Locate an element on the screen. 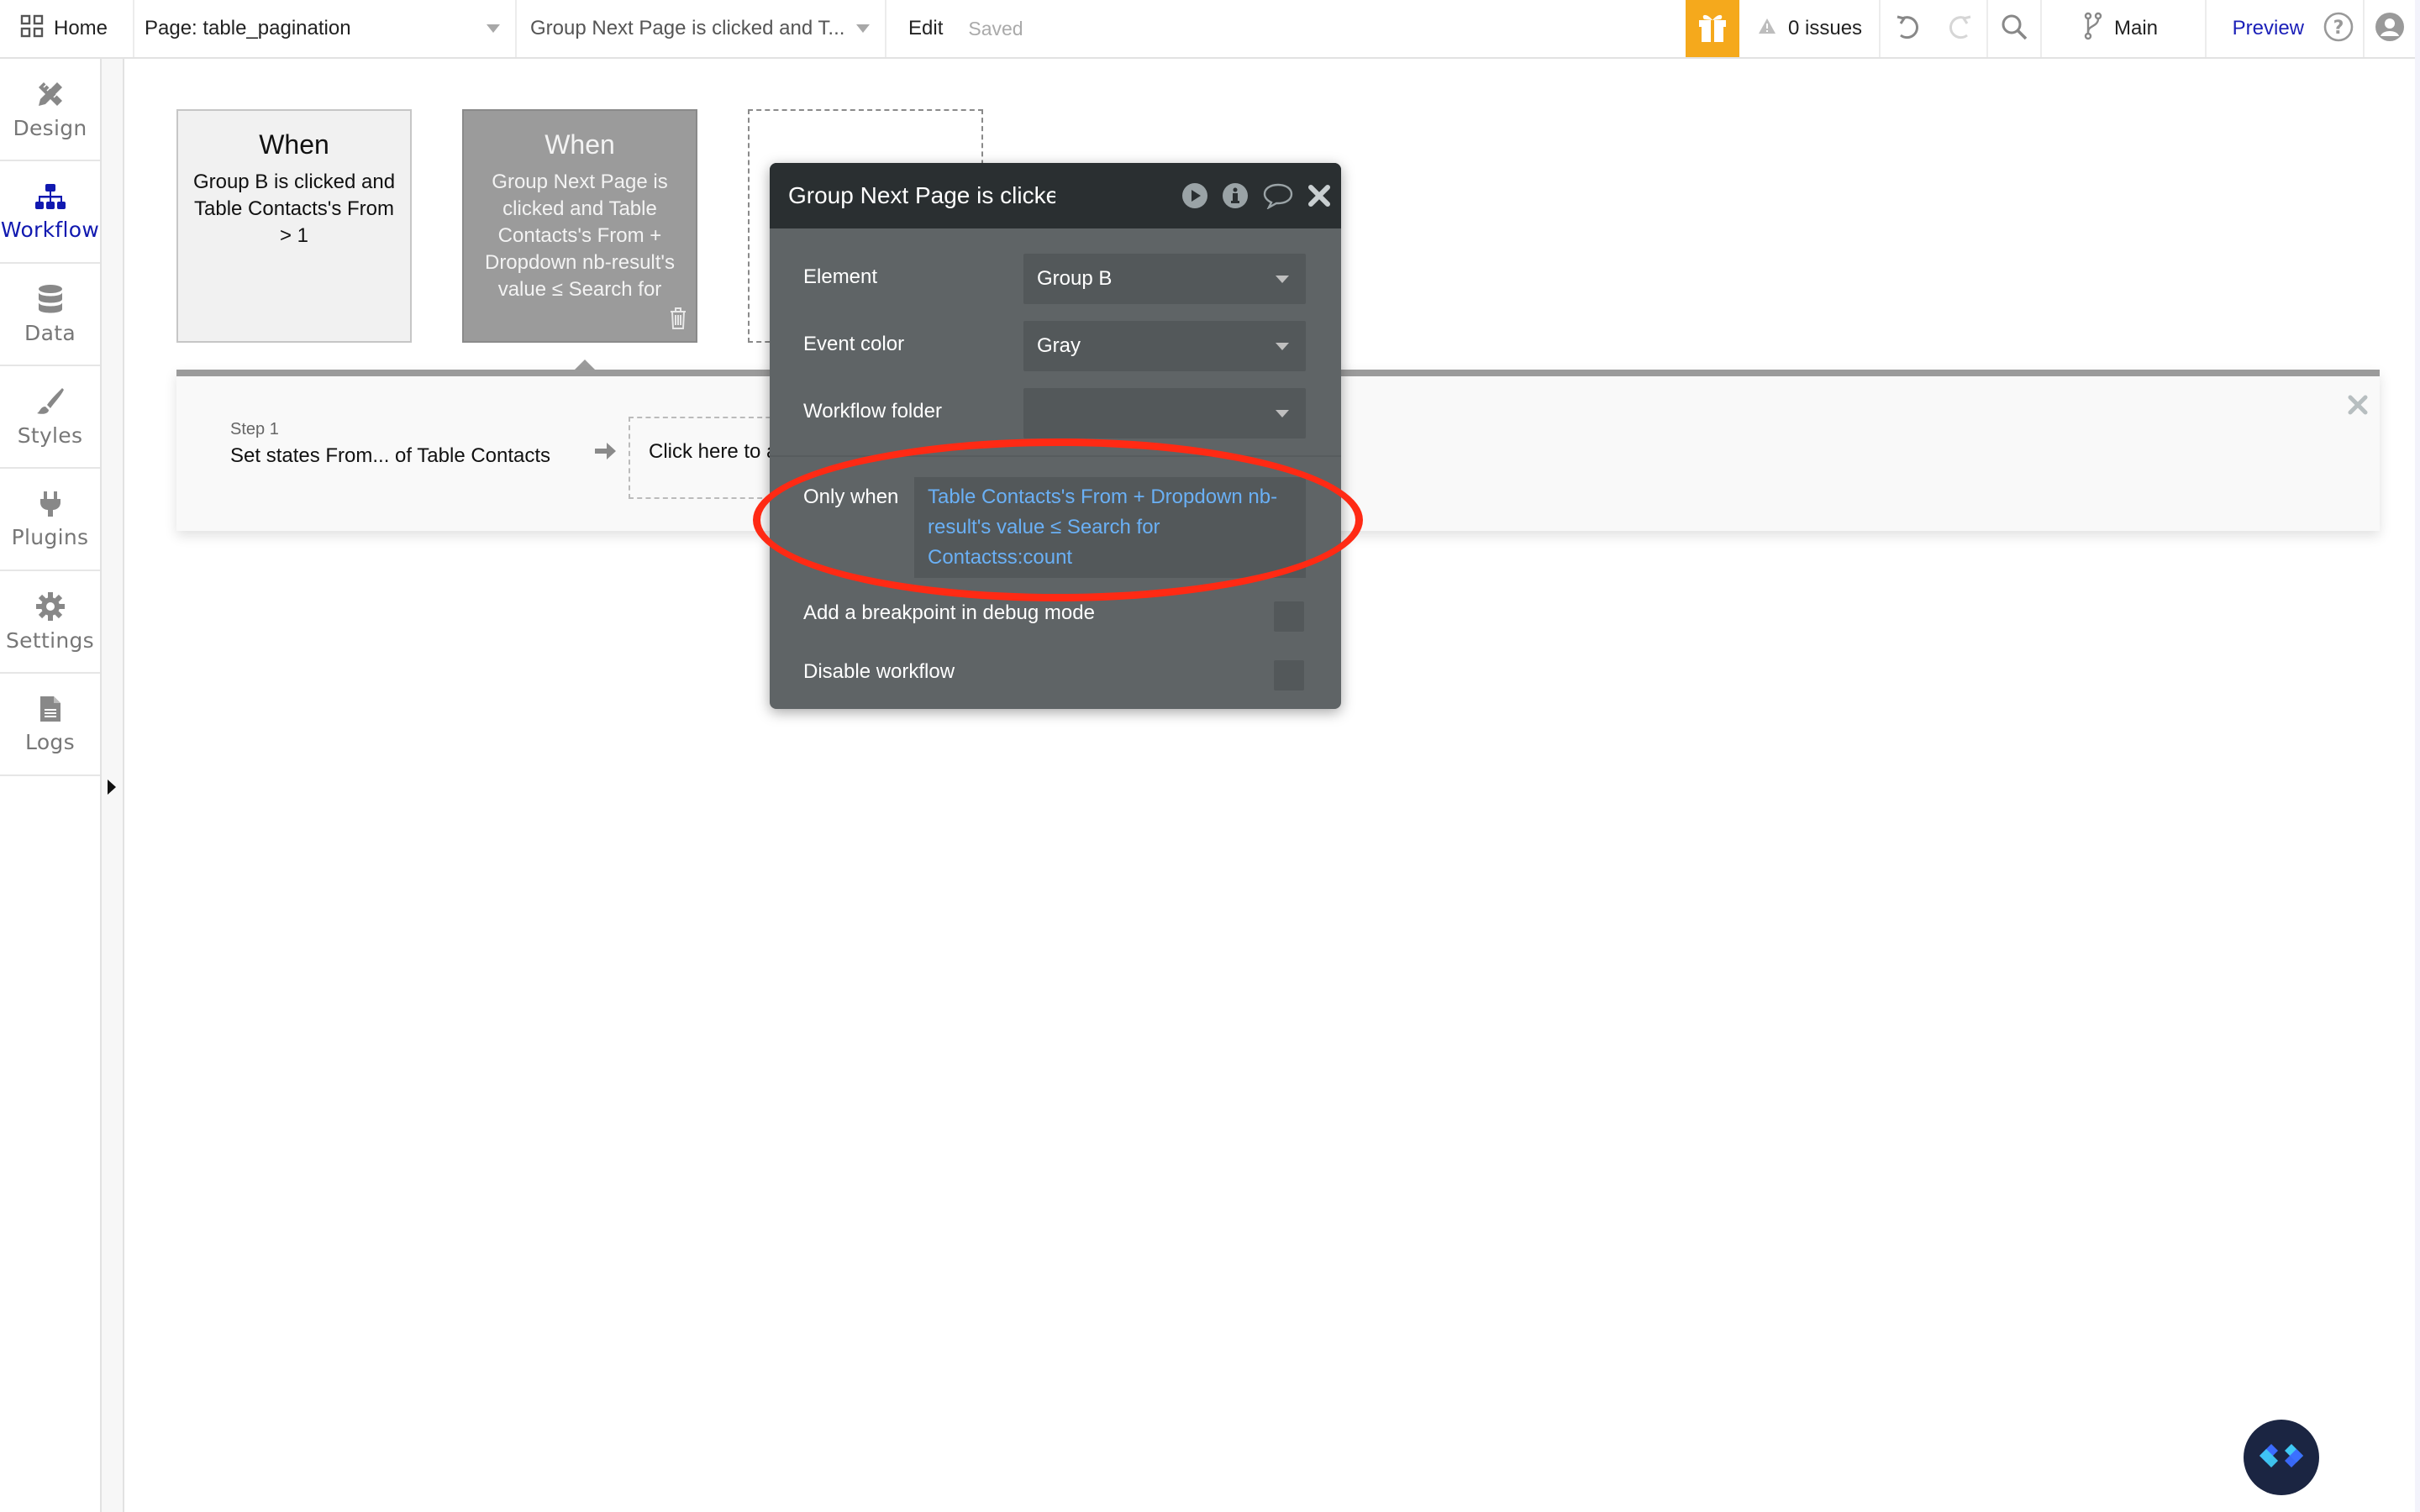 The height and width of the screenshot is (1512, 2420). assistant-logo-icon is located at coordinates (2281, 1457).